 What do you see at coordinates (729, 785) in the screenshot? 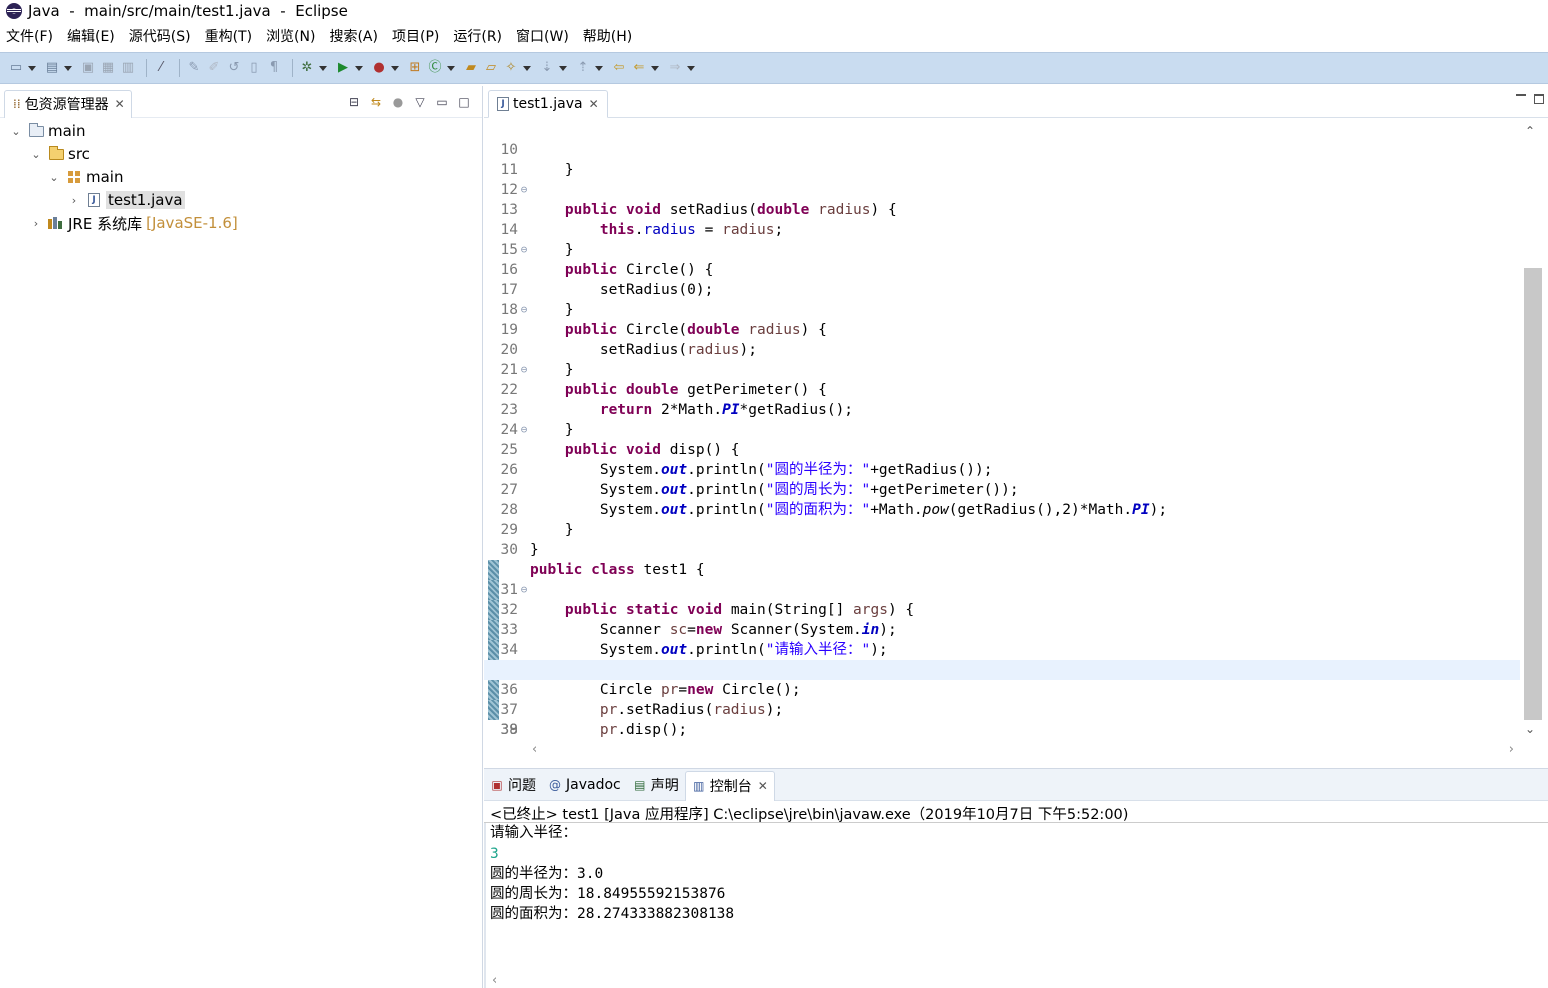
I see `tab-console: ▥ 控制台 ✕` at bounding box center [729, 785].